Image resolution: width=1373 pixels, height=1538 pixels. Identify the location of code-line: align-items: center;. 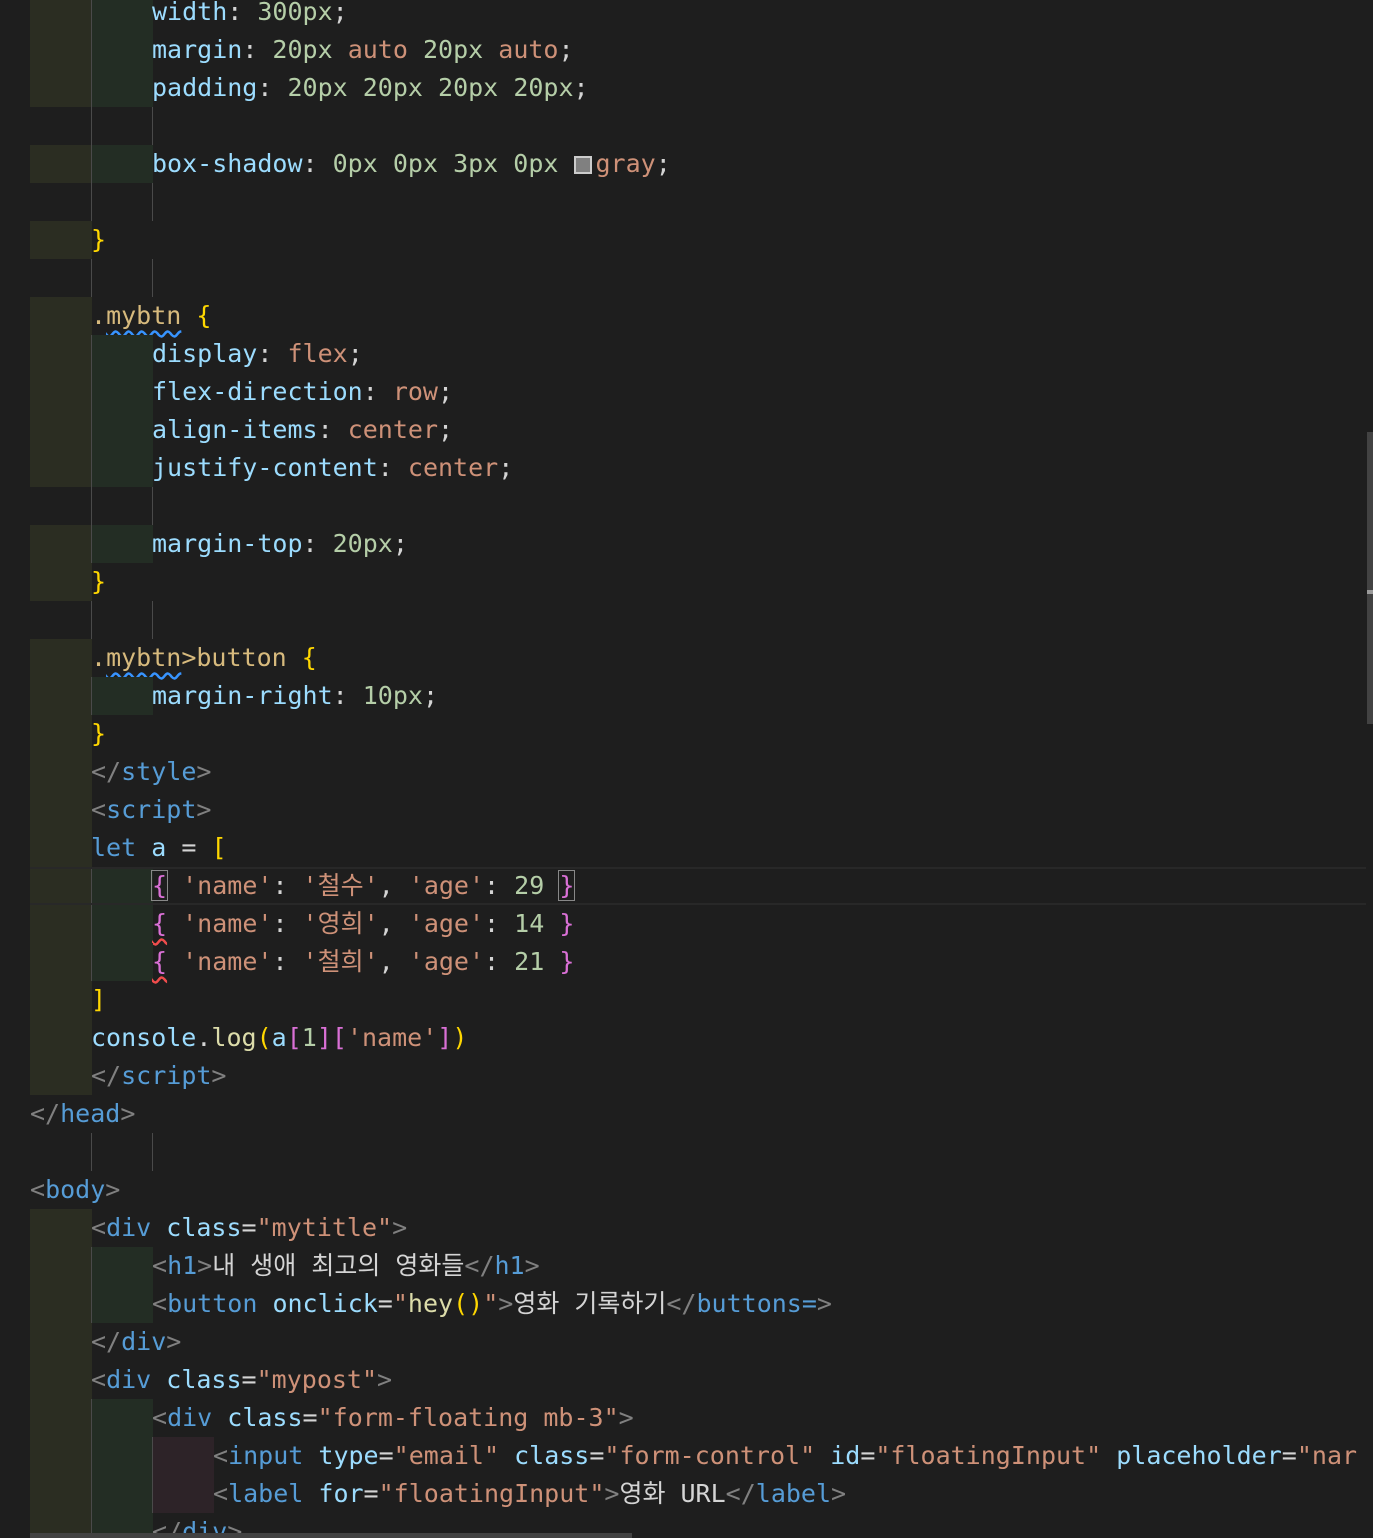
(686, 430).